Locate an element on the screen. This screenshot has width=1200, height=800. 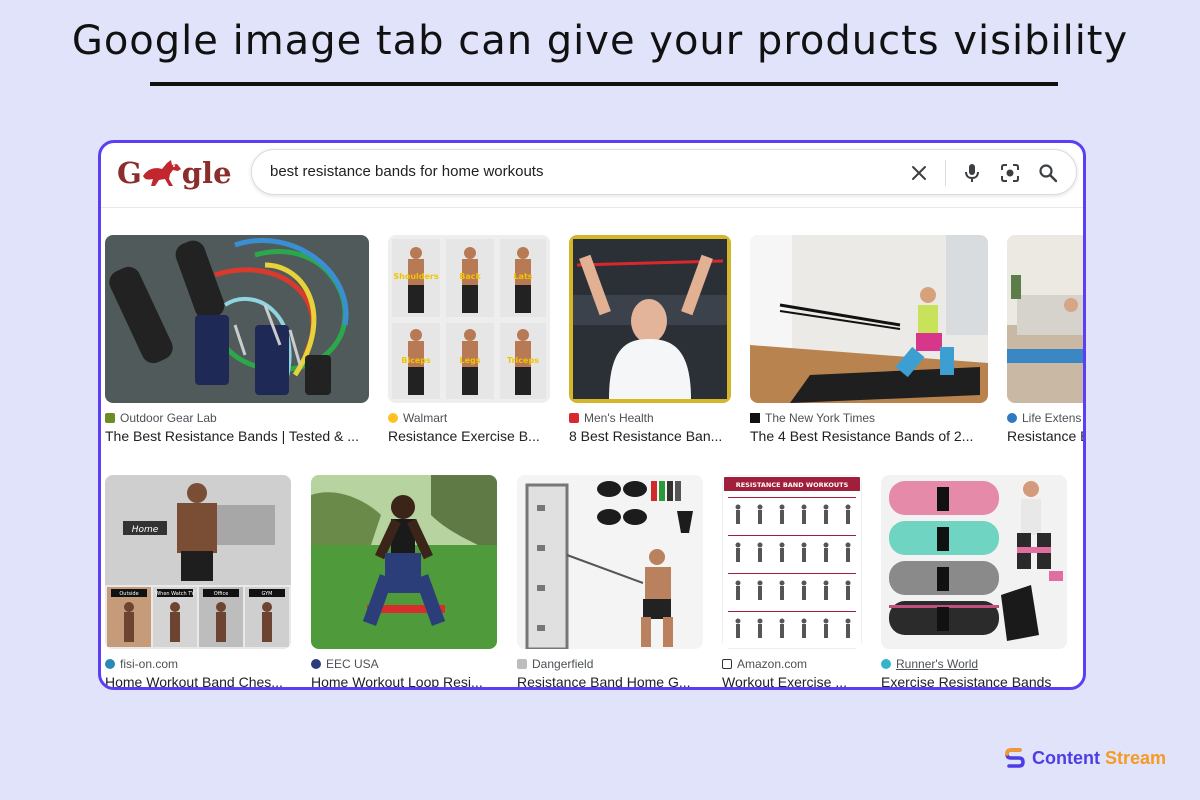
result-title: Exercise Resistance Bands is located at coordinates (974, 680).